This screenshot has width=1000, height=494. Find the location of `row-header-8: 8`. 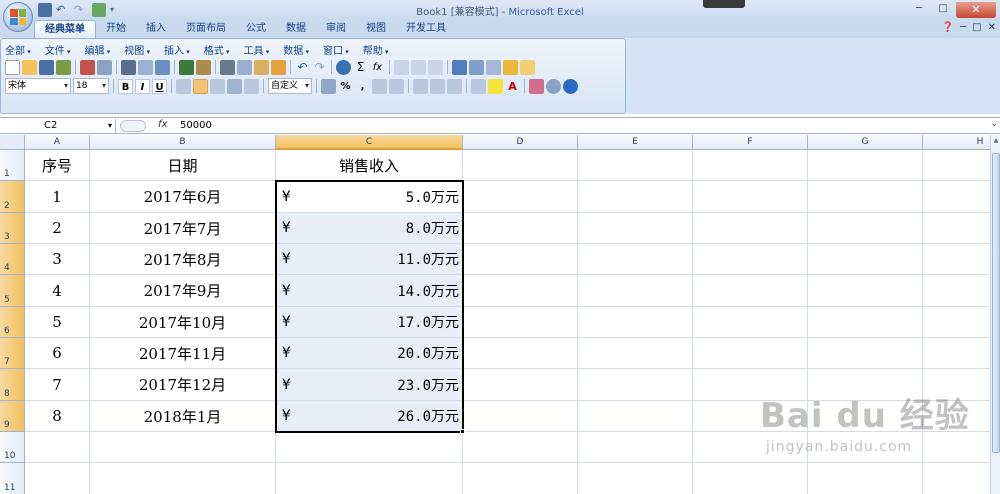

row-header-8: 8 is located at coordinates (12, 385).